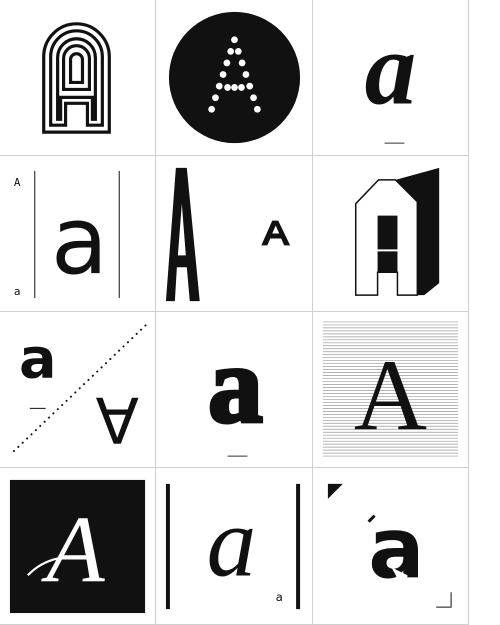 This screenshot has height=625, width=500. I want to click on stencil-a-graphic: a, so click(389, 545).